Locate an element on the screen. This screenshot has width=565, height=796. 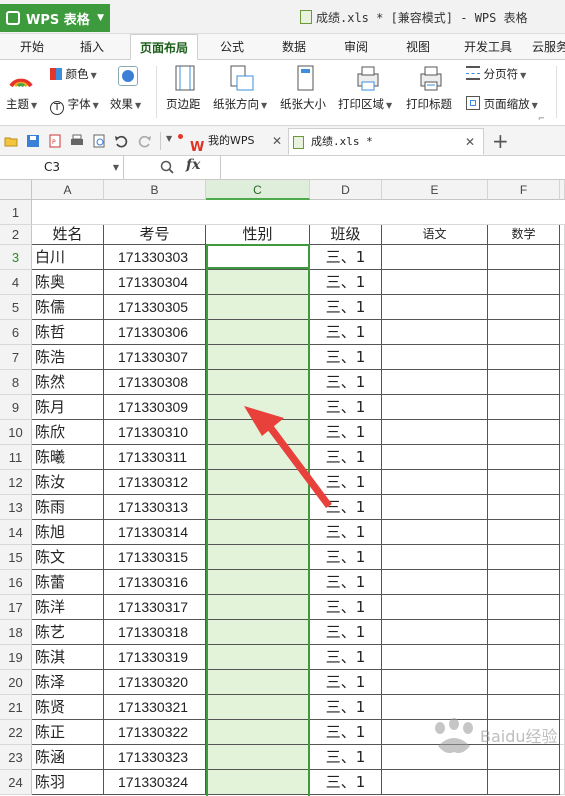
cell-name: 陈欣 is located at coordinates (68, 432).